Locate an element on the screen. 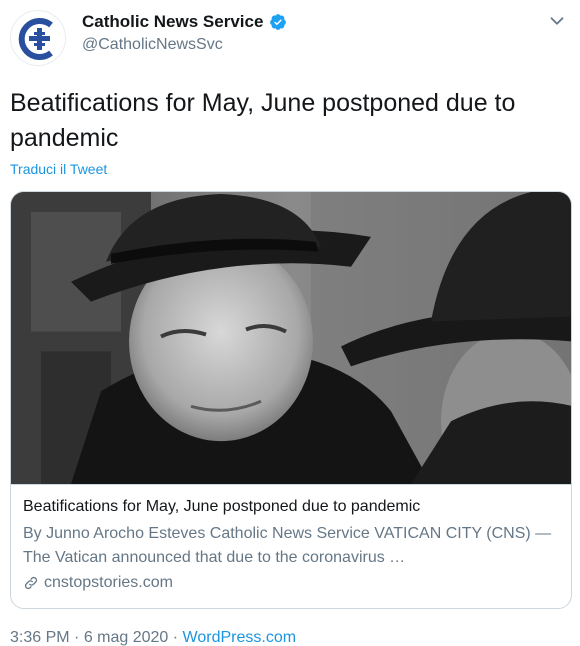  cns-logo-icon is located at coordinates (38, 38).